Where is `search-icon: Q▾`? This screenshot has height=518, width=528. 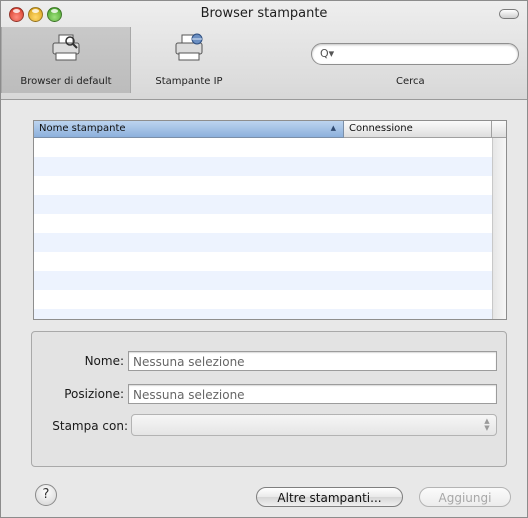
search-icon: Q▾ is located at coordinates (327, 53).